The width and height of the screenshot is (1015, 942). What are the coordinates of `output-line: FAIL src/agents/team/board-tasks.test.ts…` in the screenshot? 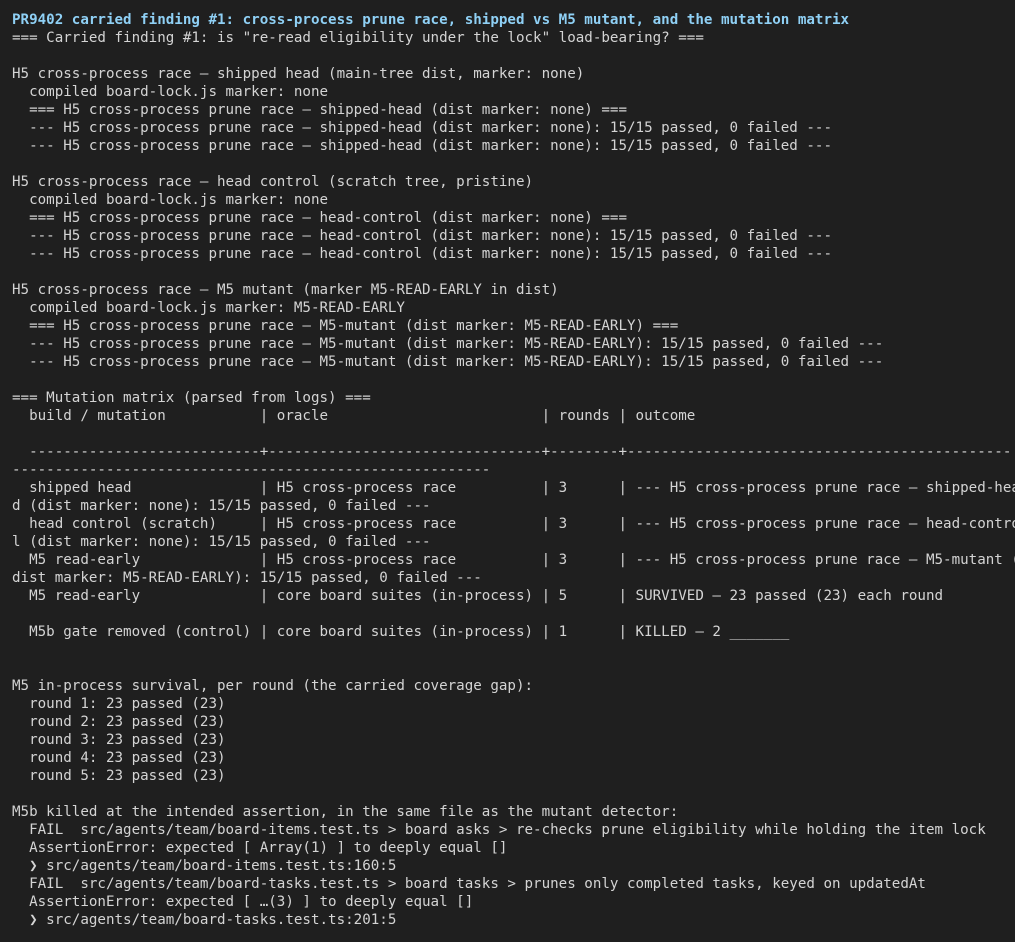 It's located at (469, 884).